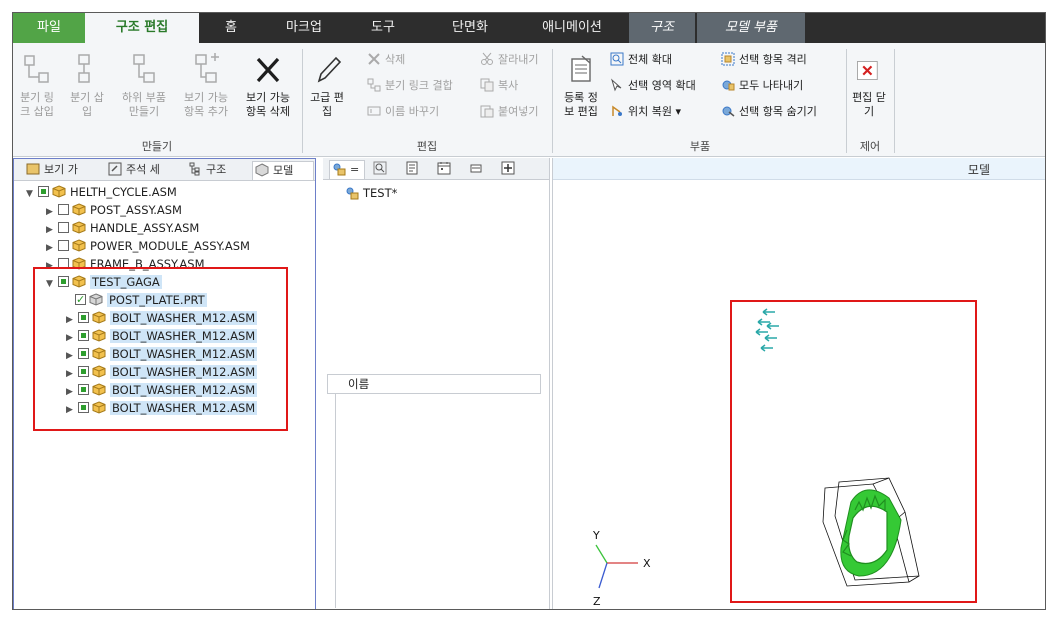  I want to click on zoom-selected-button: 선택 영역 확대, so click(653, 86).